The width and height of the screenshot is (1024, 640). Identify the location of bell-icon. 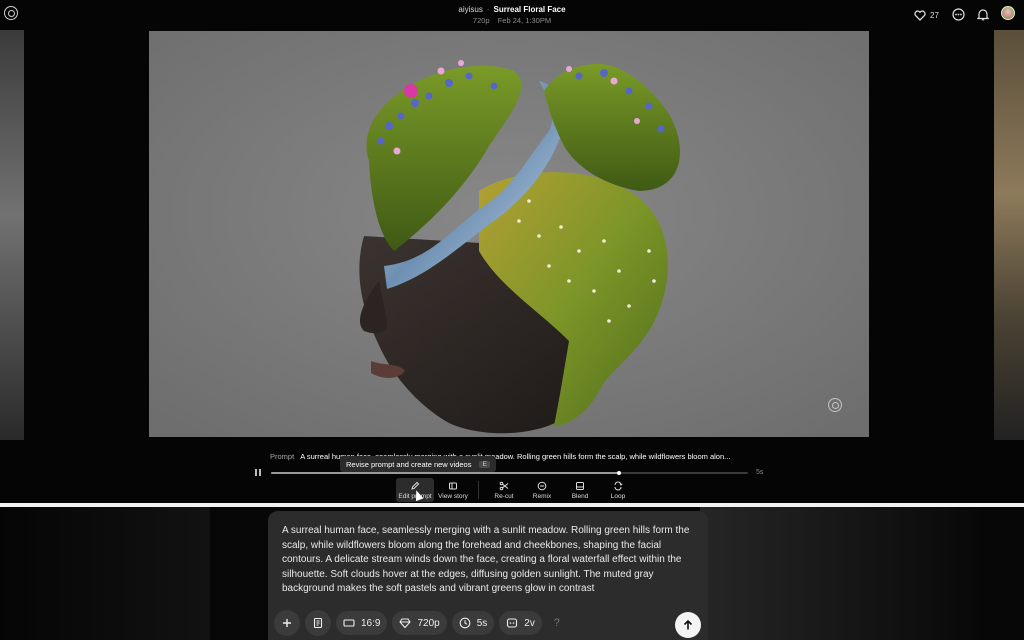
(983, 14).